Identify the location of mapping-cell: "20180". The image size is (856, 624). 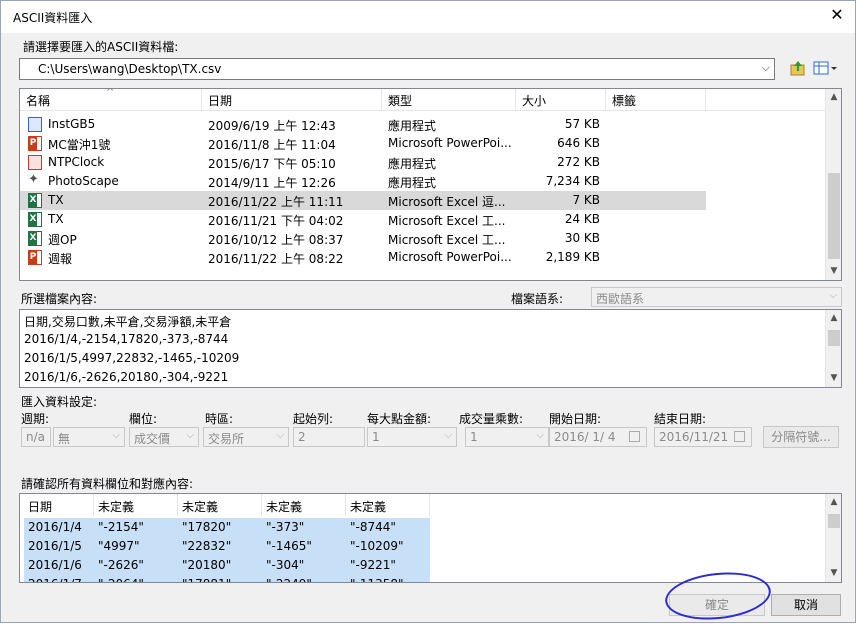
(220, 565).